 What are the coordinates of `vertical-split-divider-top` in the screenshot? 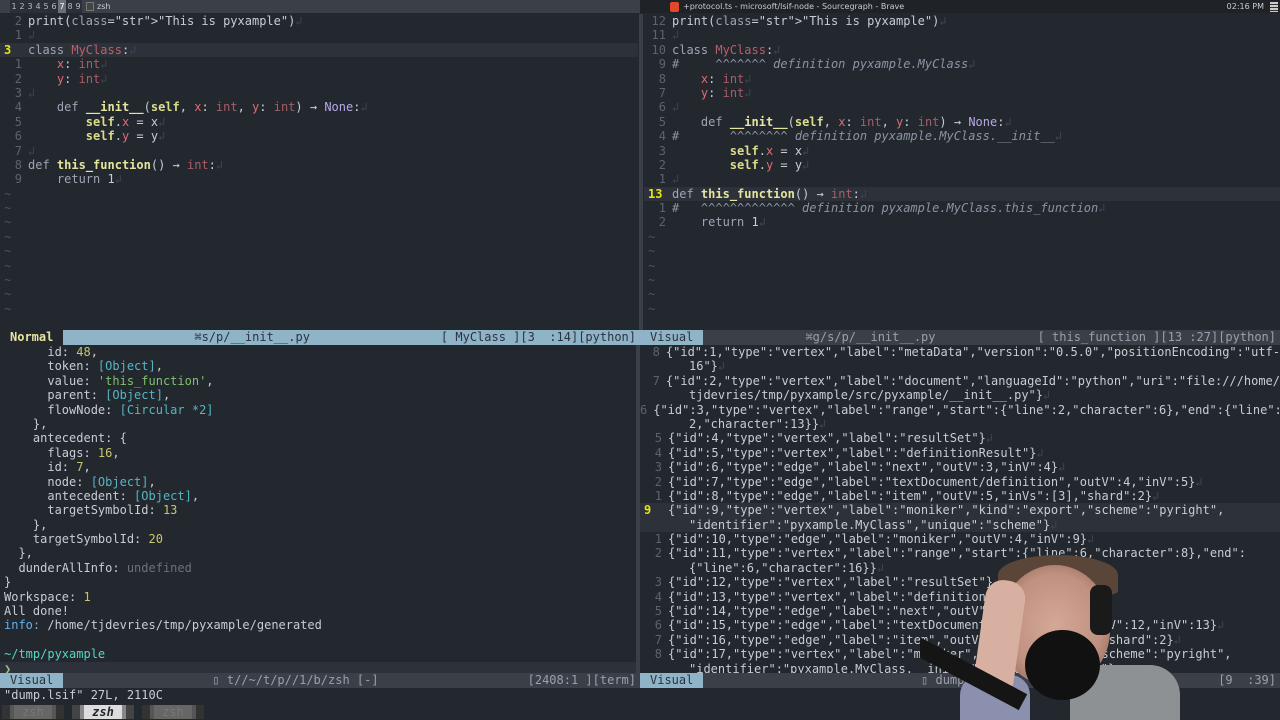 It's located at (641, 172).